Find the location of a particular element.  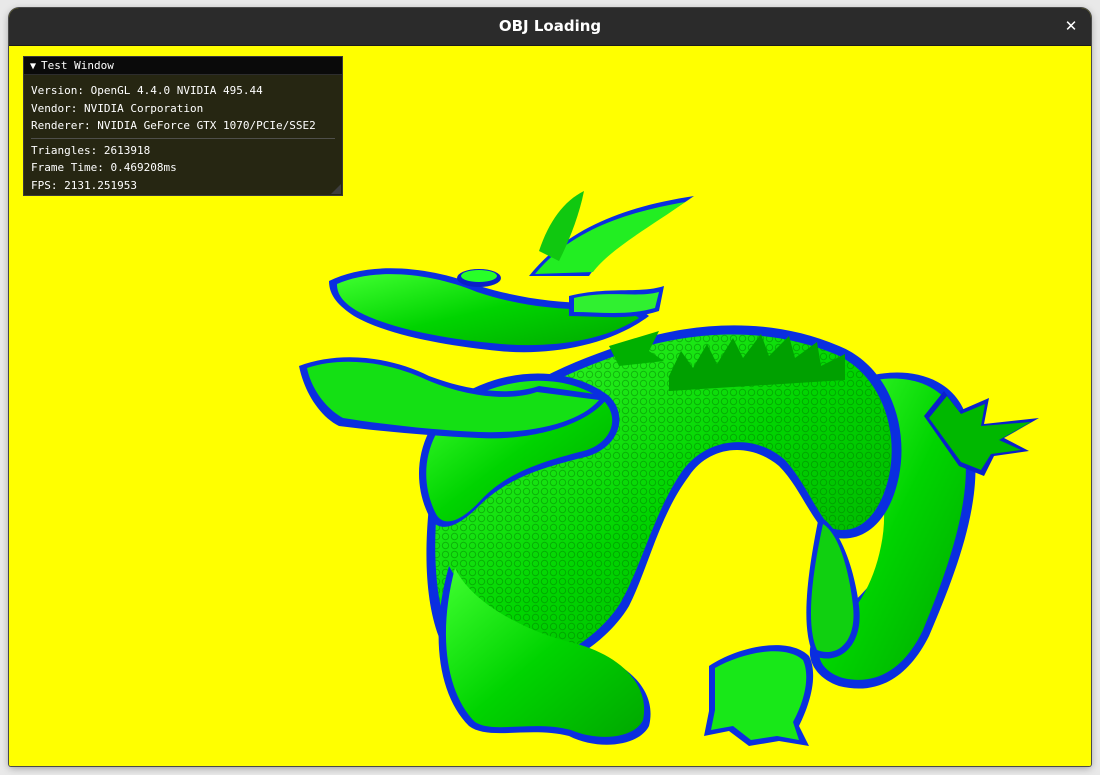

close-icon: ✕ is located at coordinates (1071, 26).